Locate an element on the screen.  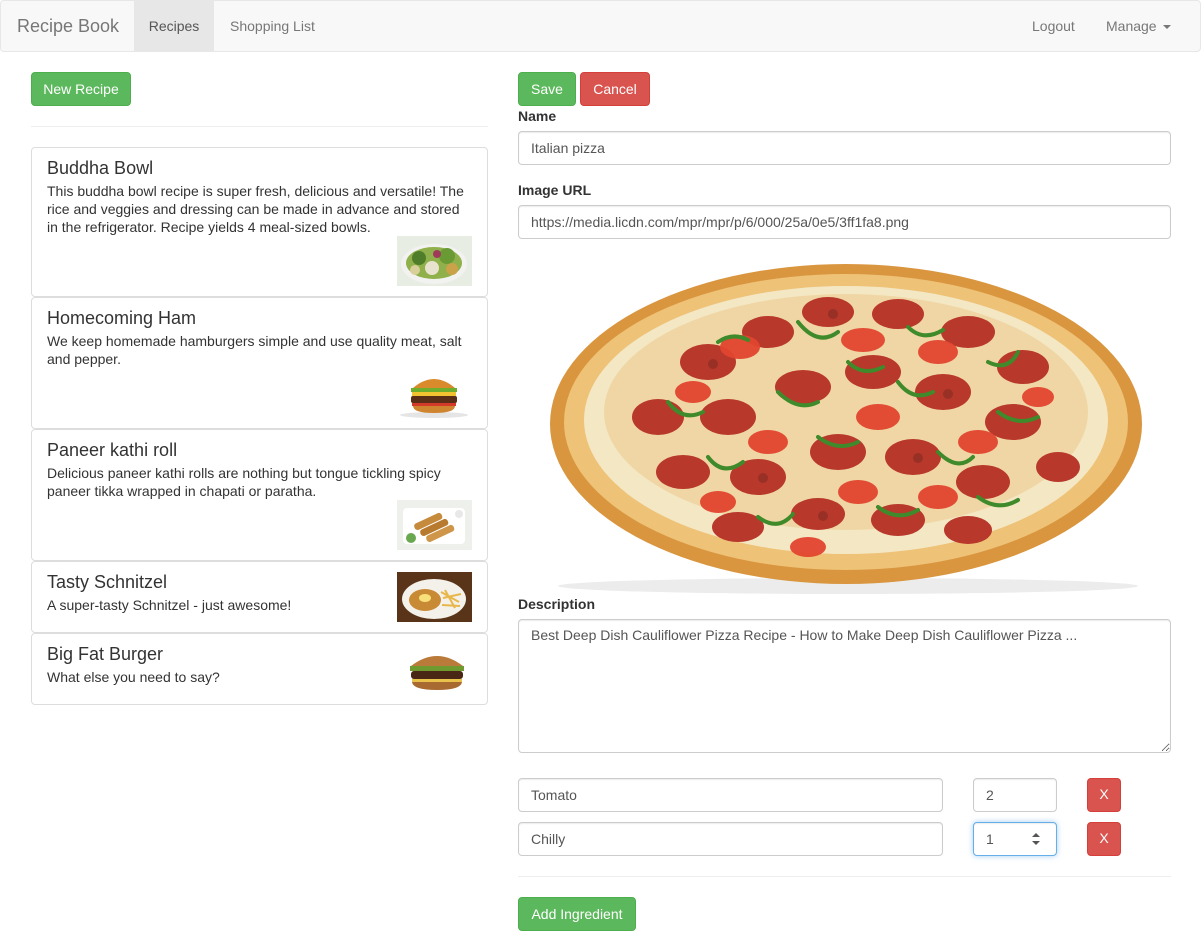
recipe-title: Homecoming Ham is located at coordinates (122, 318).